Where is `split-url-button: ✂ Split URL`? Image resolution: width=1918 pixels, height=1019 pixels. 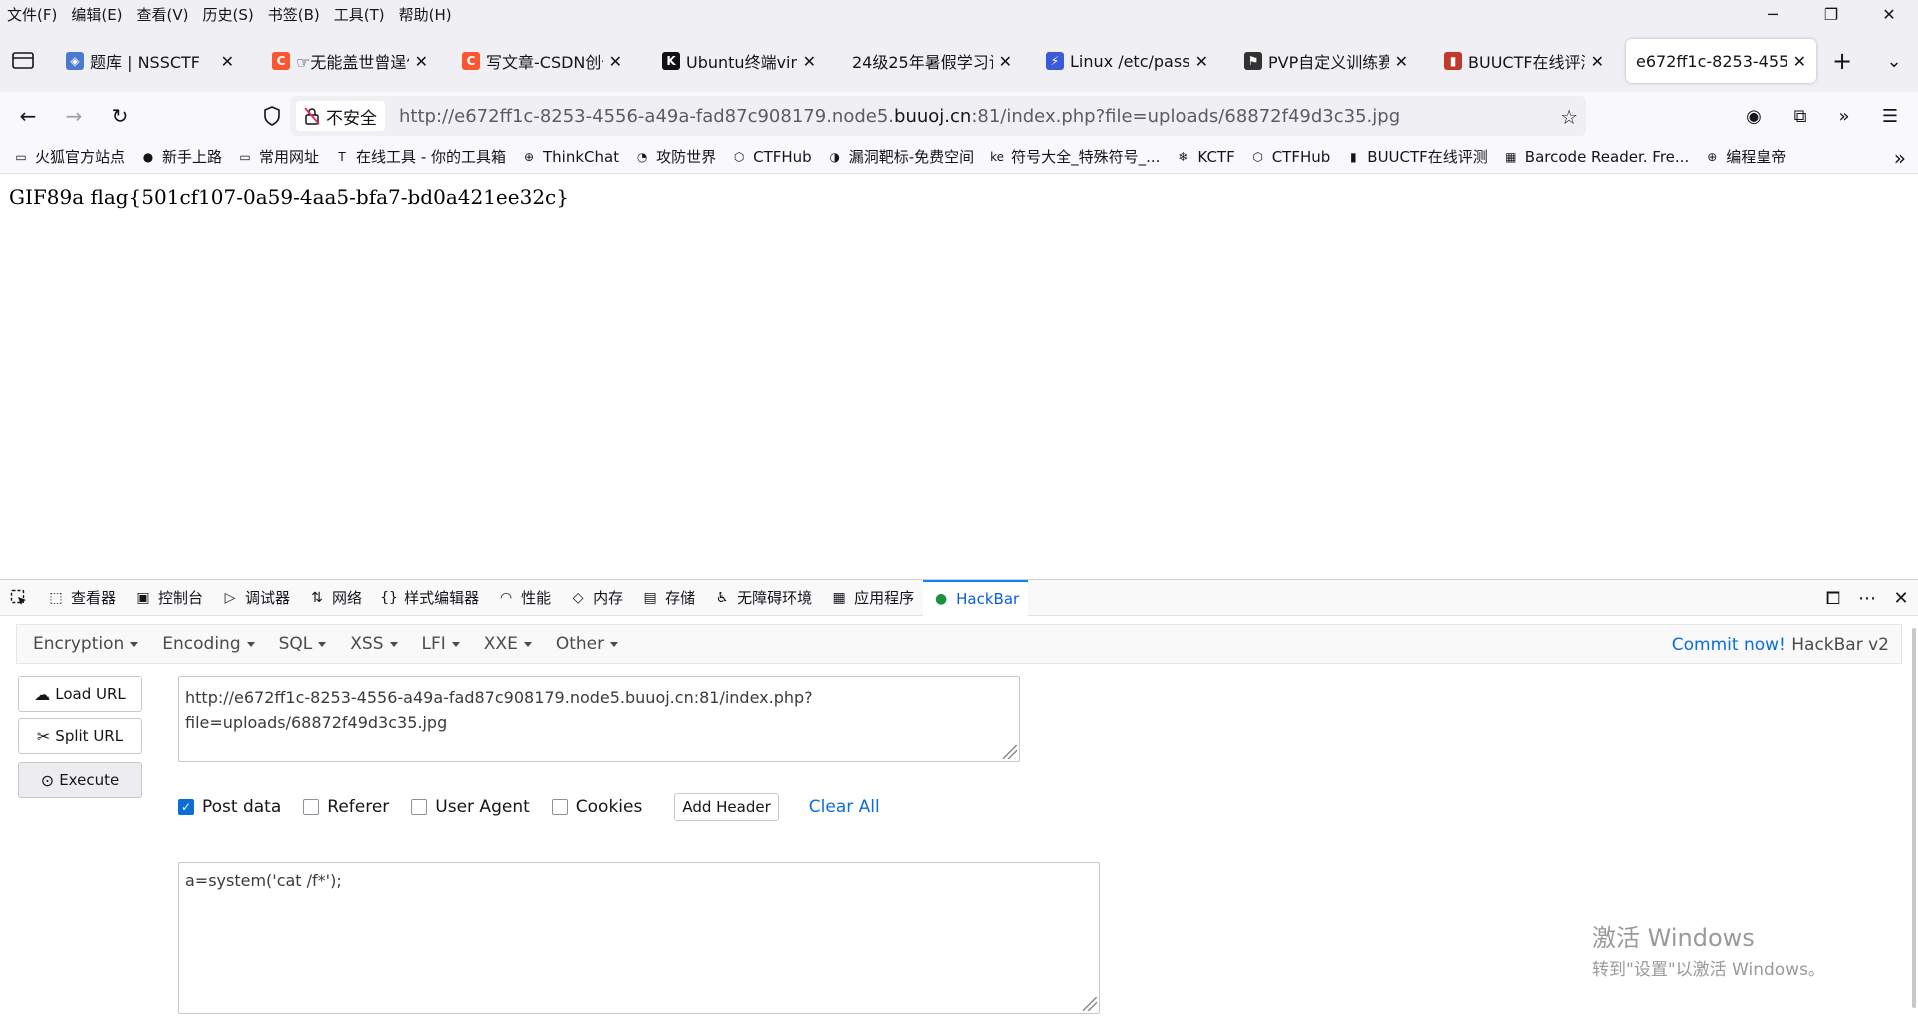
split-url-button: ✂ Split URL is located at coordinates (80, 736).